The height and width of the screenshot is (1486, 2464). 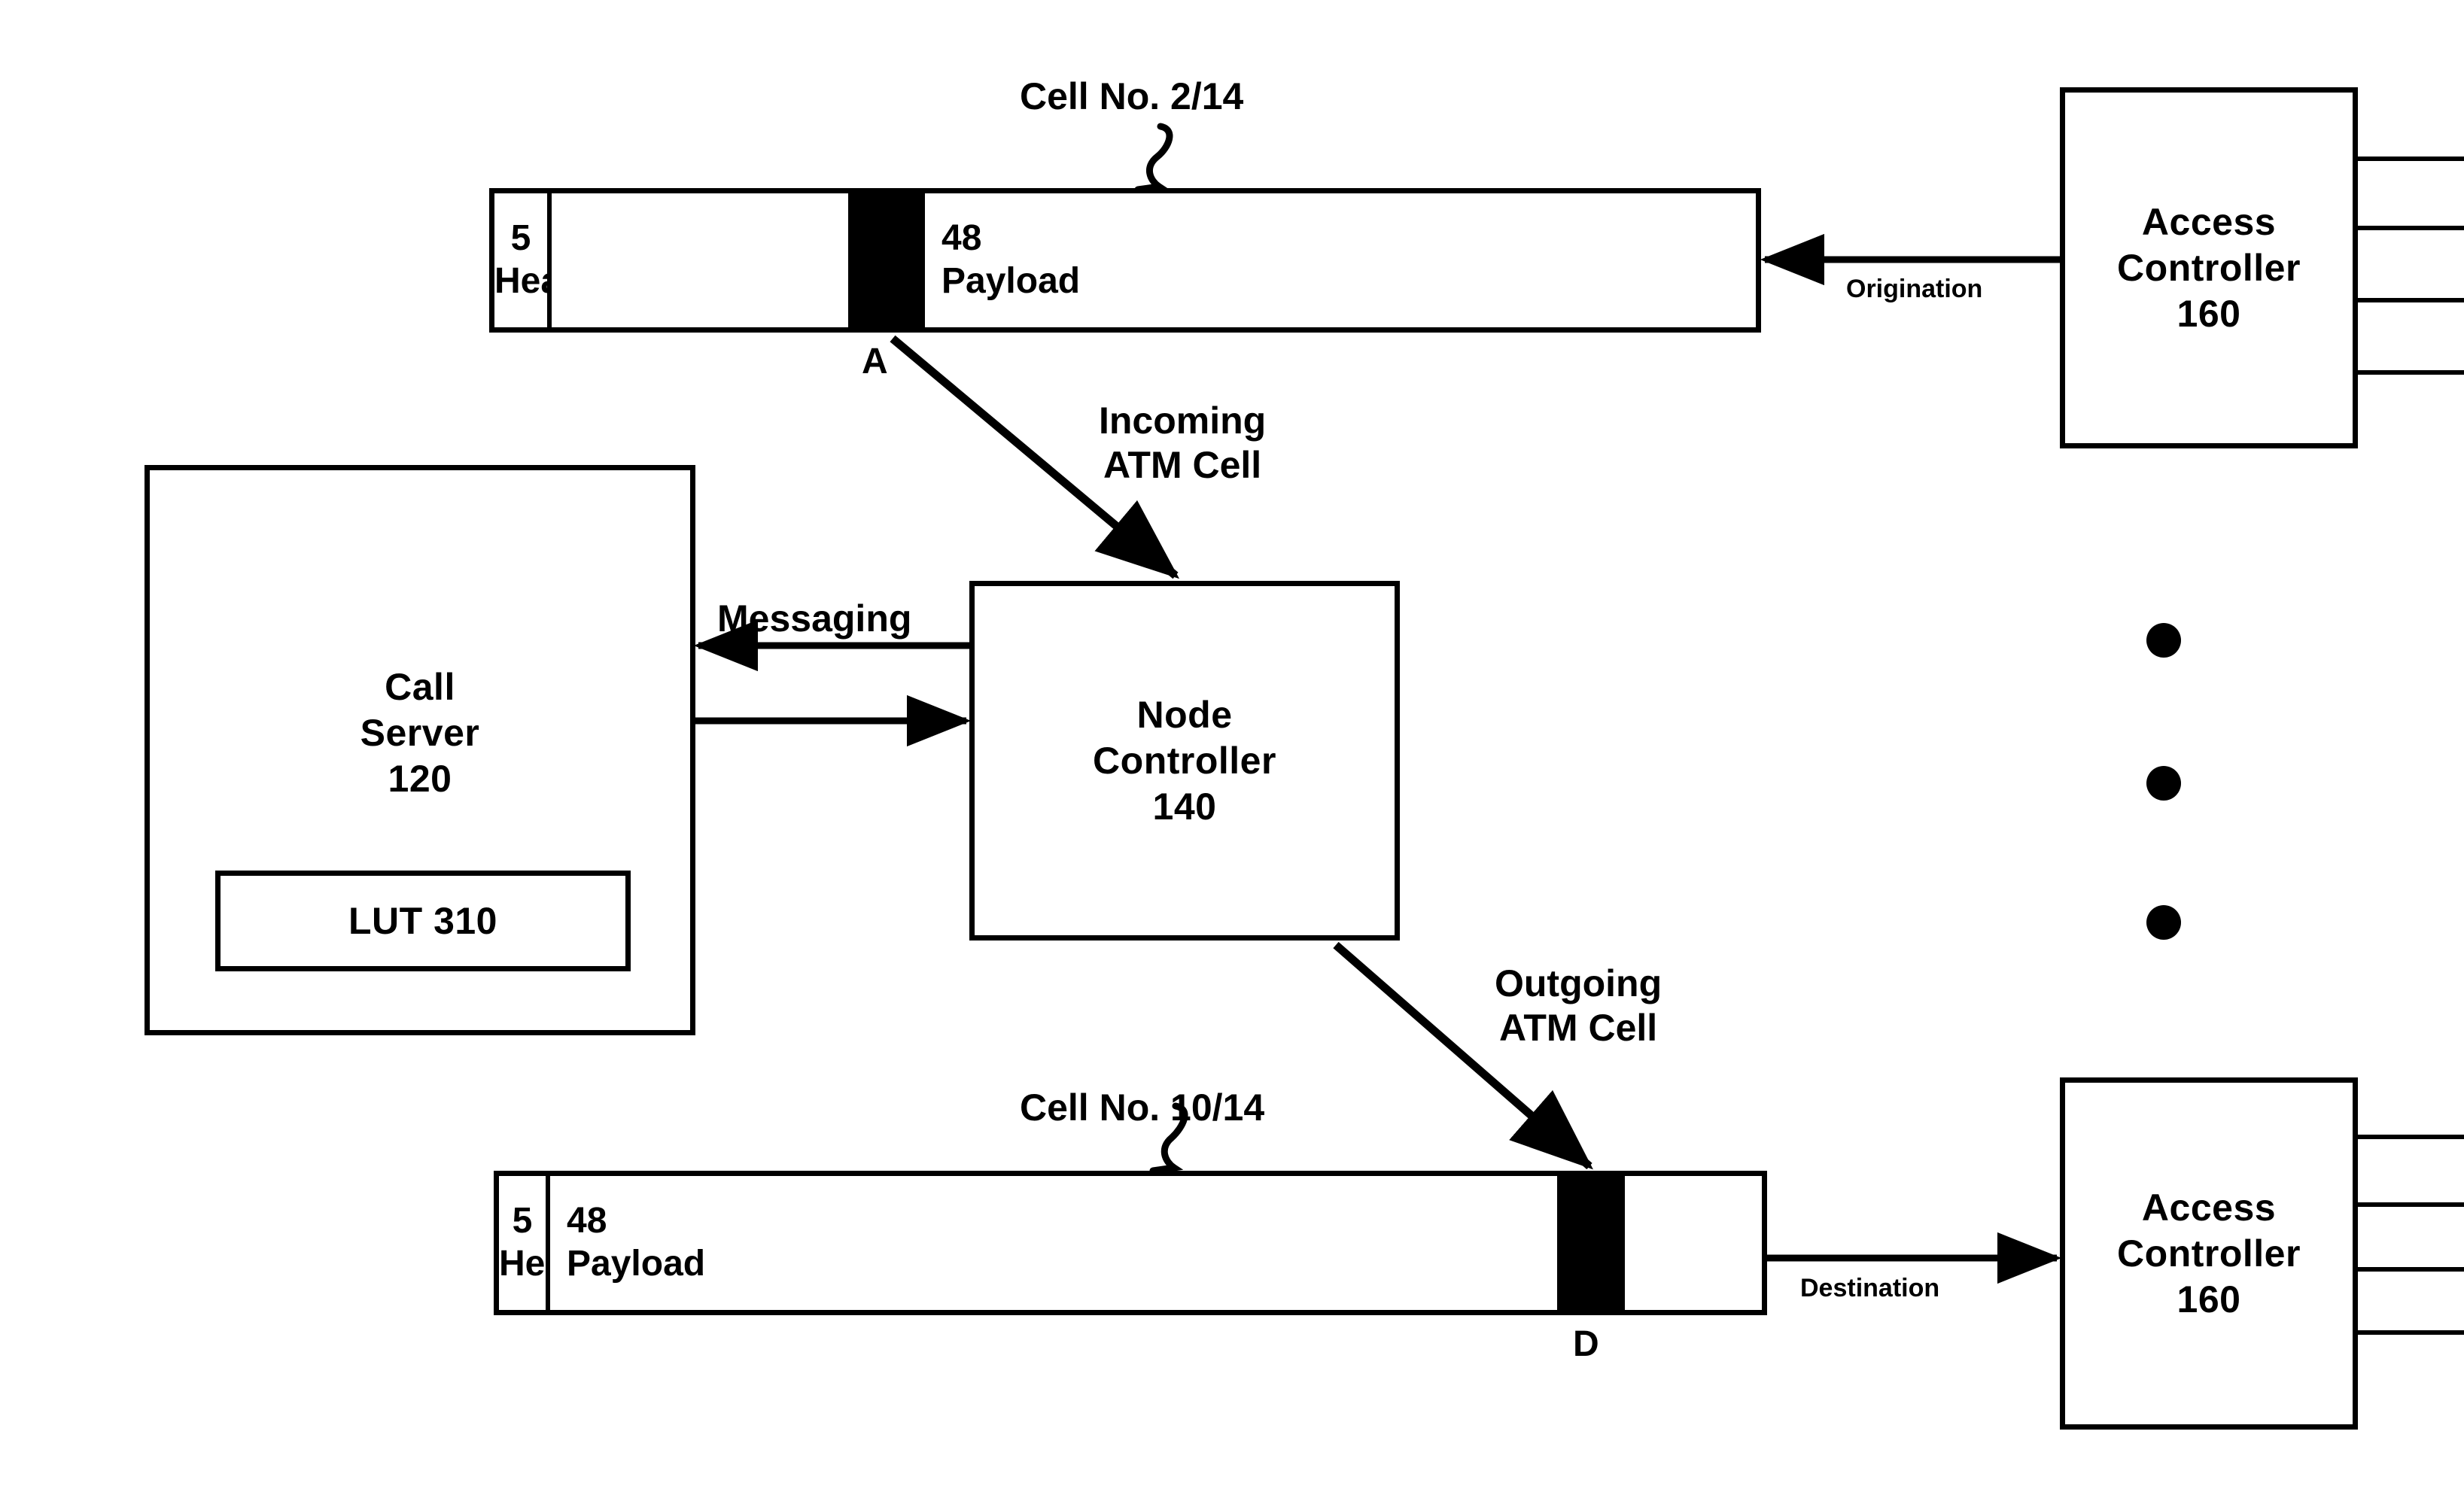 I want to click on top-cell-header-label: Header, so click(x=520, y=281).